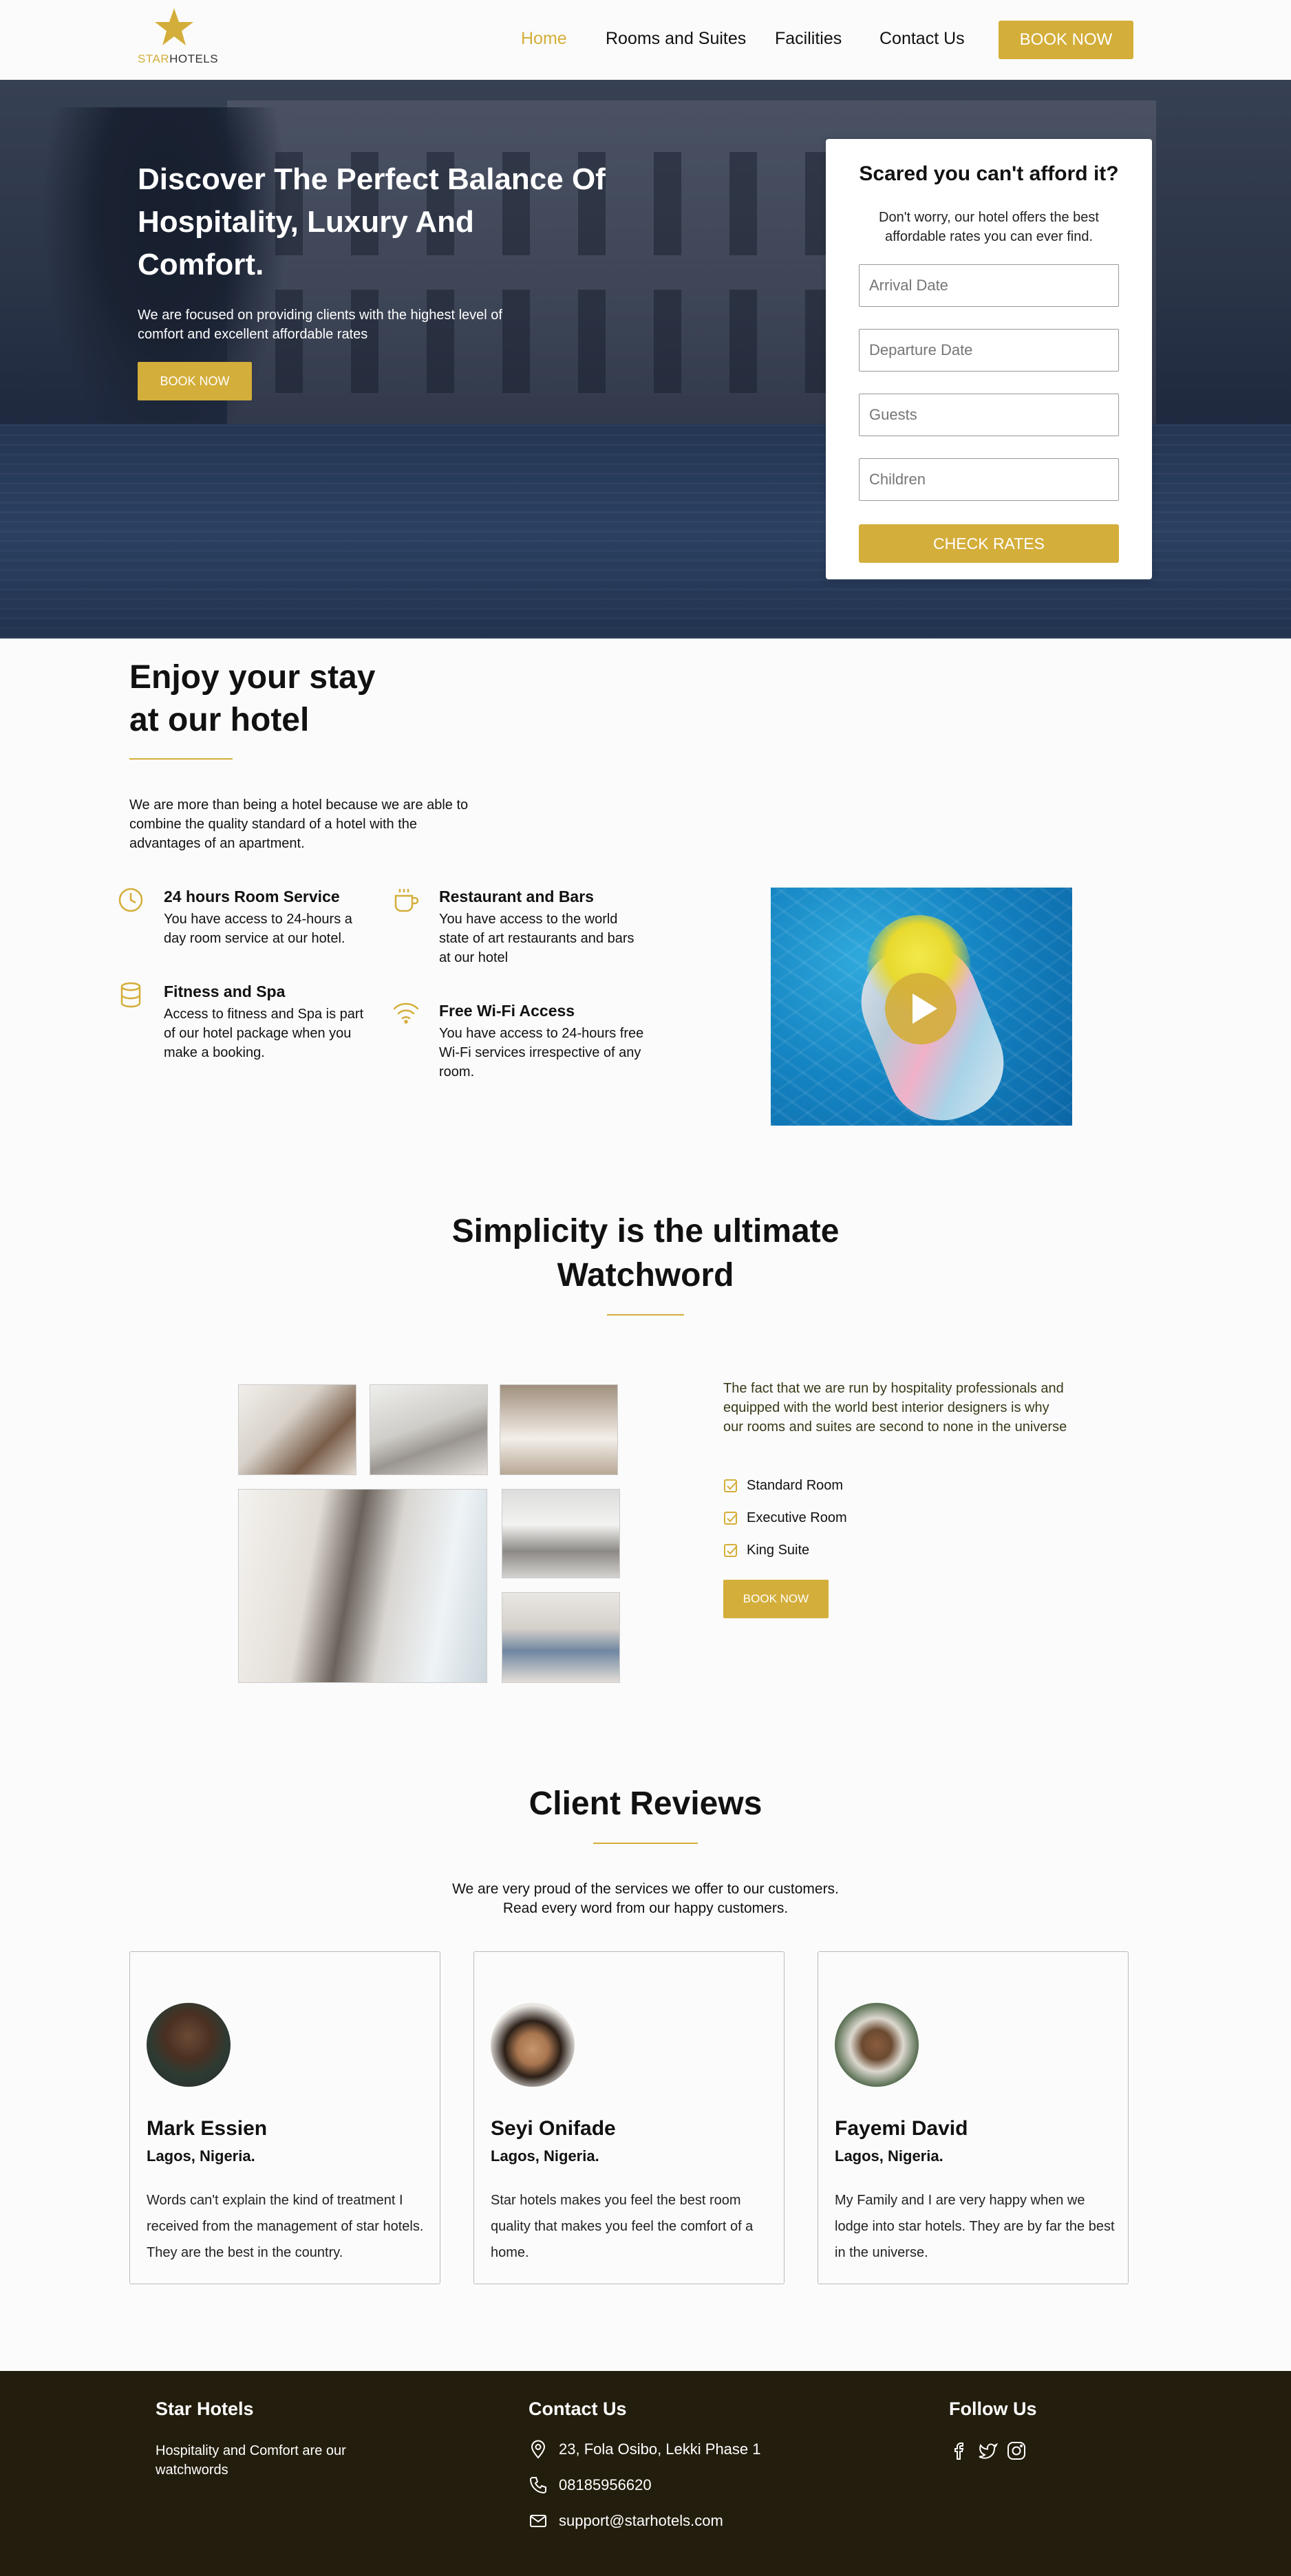 This screenshot has height=2576, width=1291. I want to click on logo-text-hotels: HOTELS, so click(194, 59).